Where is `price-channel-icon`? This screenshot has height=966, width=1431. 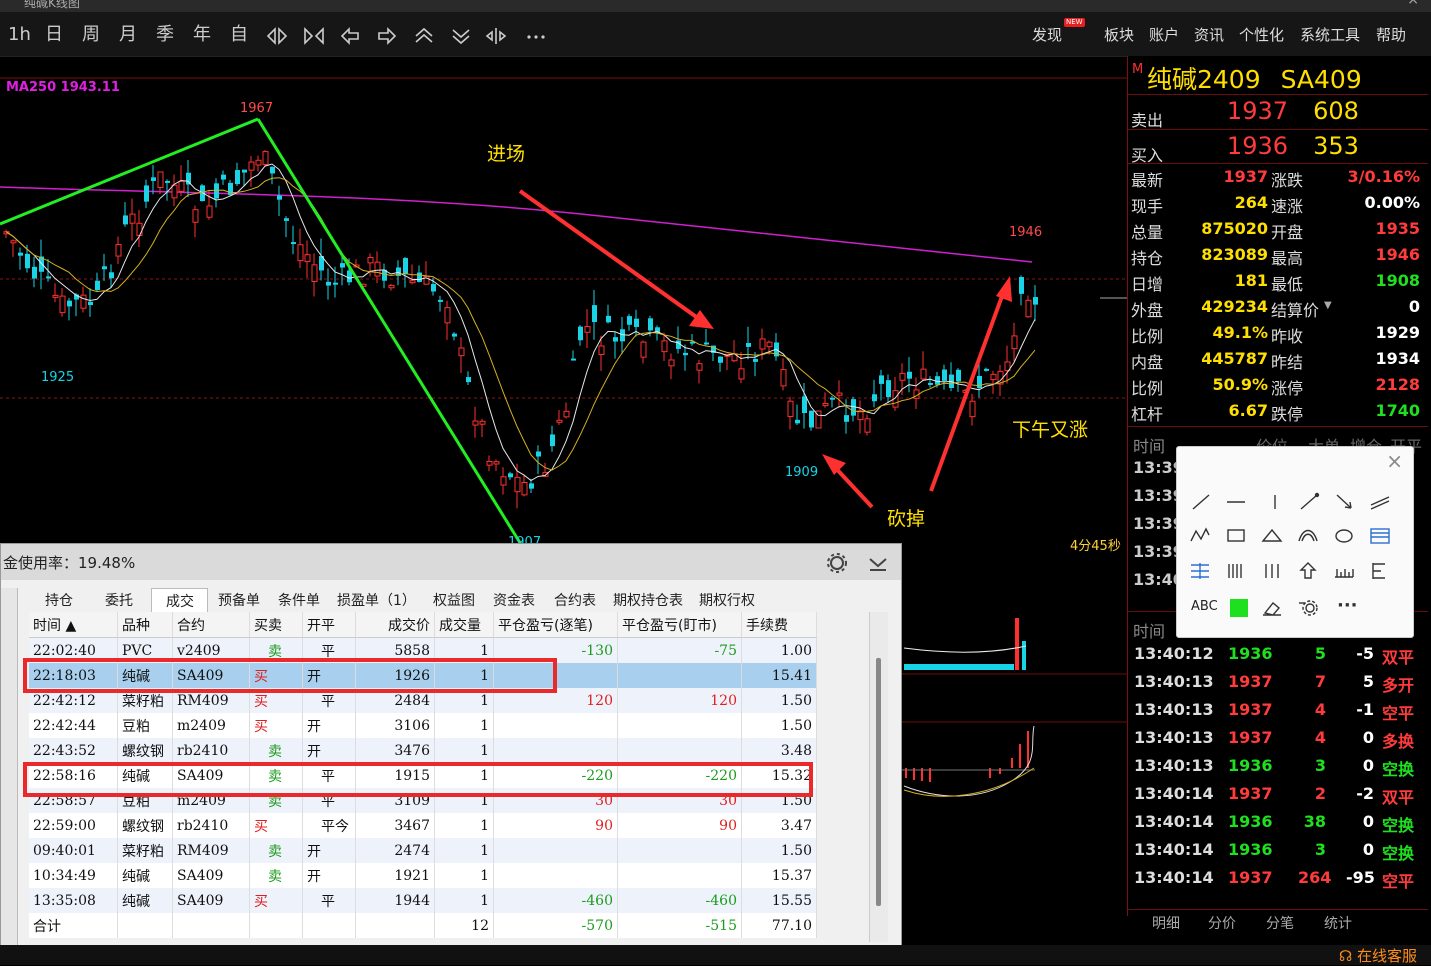 price-channel-icon is located at coordinates (1200, 571).